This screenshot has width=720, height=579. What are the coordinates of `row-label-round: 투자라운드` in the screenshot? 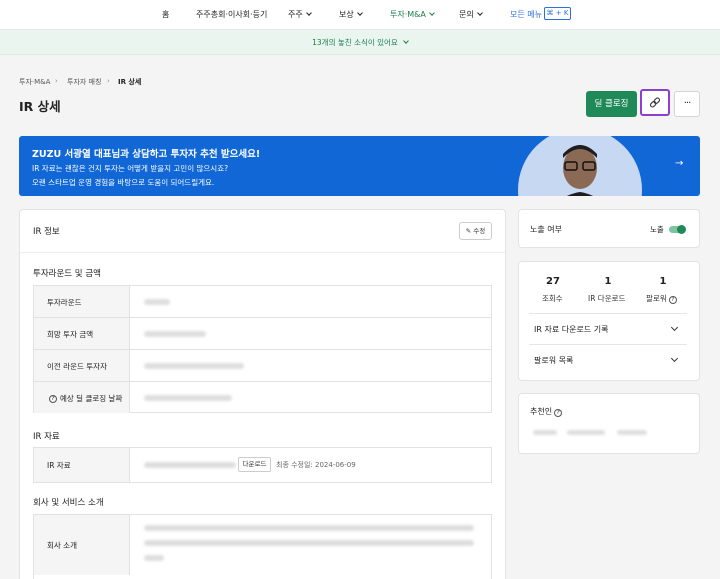 It's located at (64, 302).